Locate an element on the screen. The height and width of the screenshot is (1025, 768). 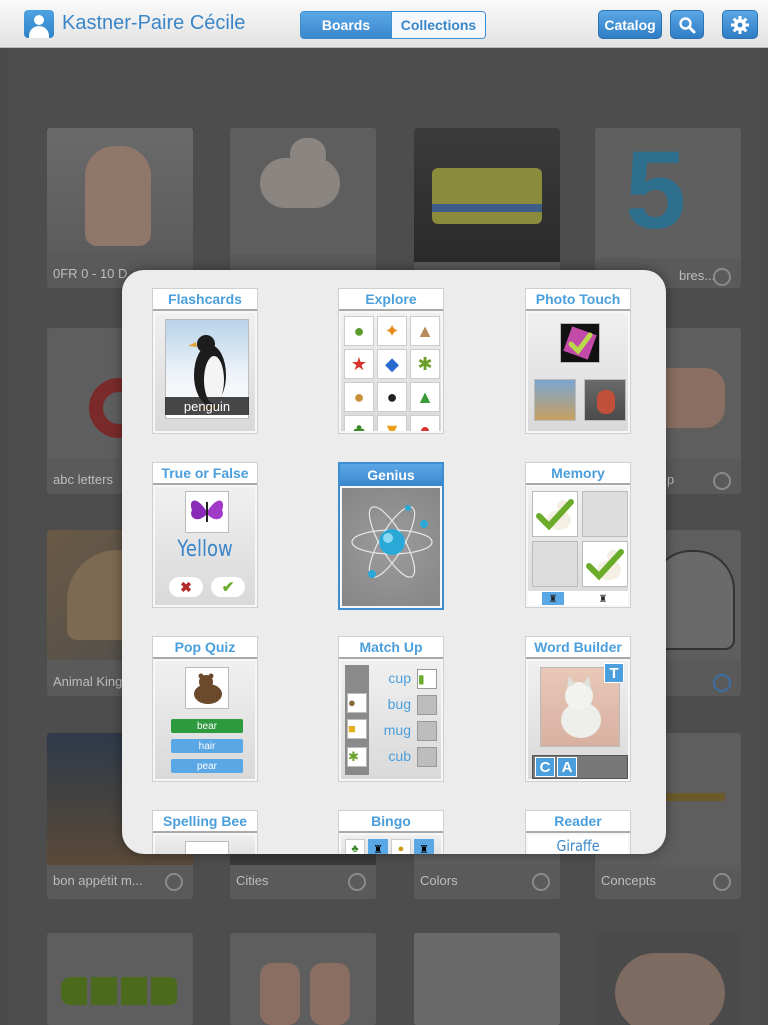
match-word: cub is located at coordinates (399, 756).